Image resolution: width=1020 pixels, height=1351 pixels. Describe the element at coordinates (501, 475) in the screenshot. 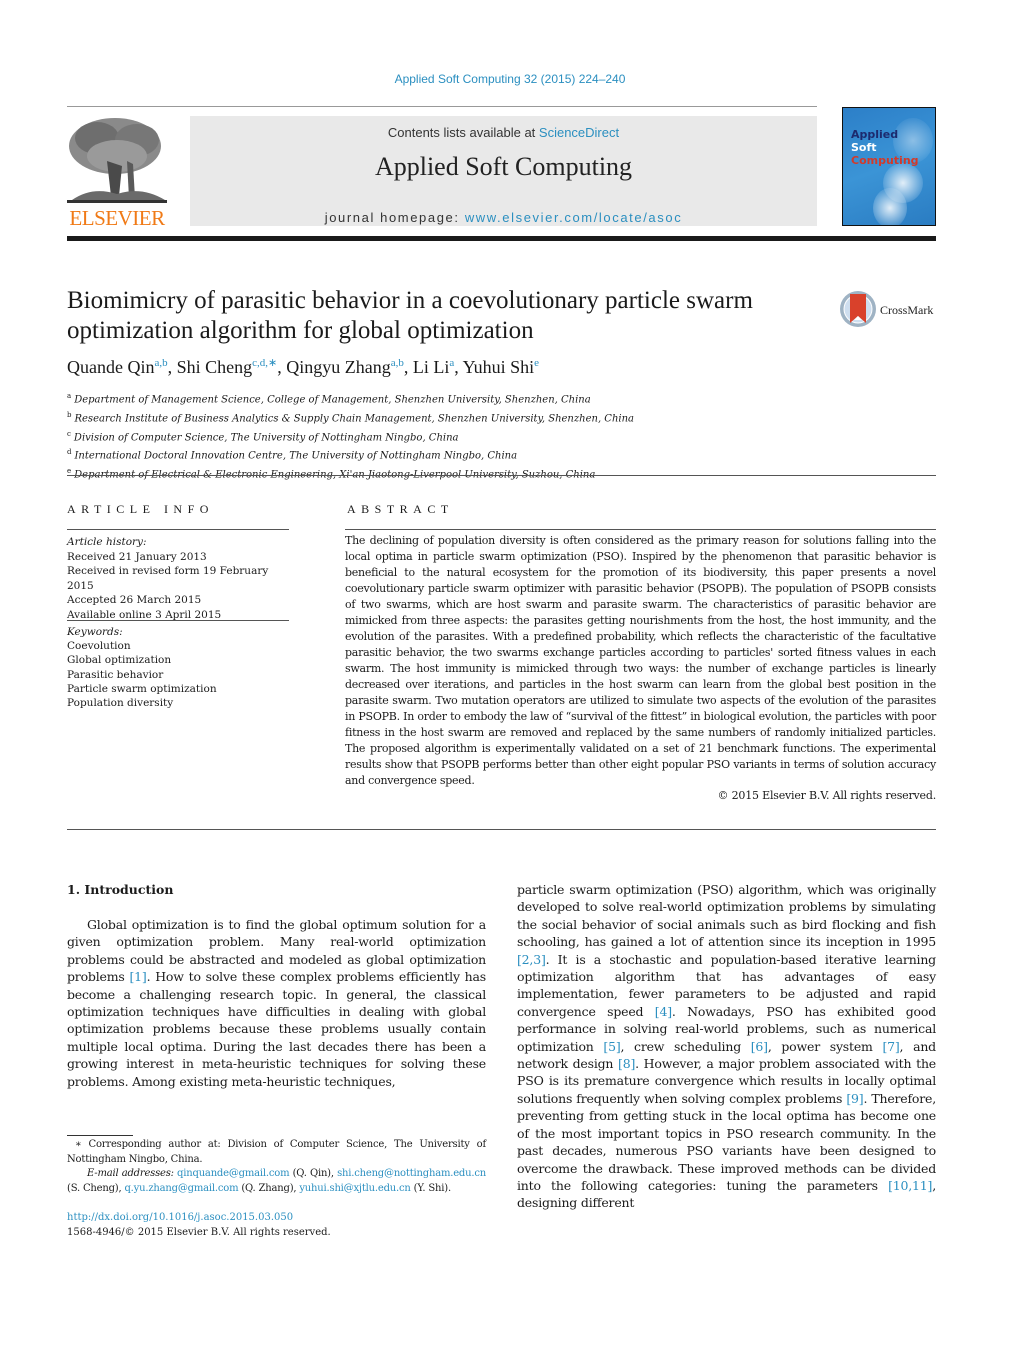

I see `affiliation-rule` at that location.